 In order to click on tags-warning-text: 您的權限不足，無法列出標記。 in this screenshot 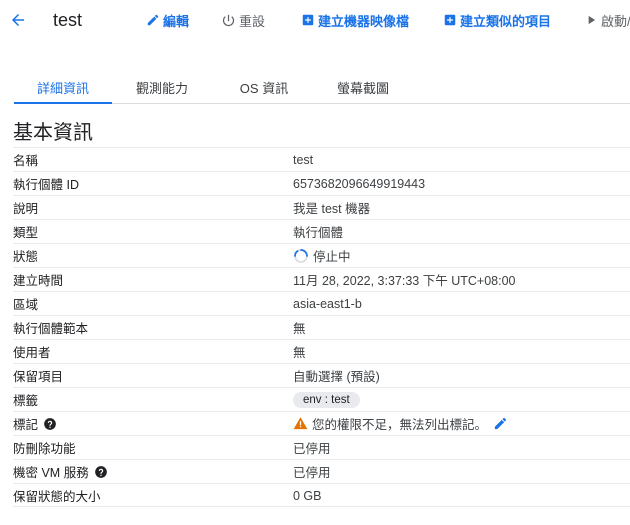, I will do `click(400, 425)`.